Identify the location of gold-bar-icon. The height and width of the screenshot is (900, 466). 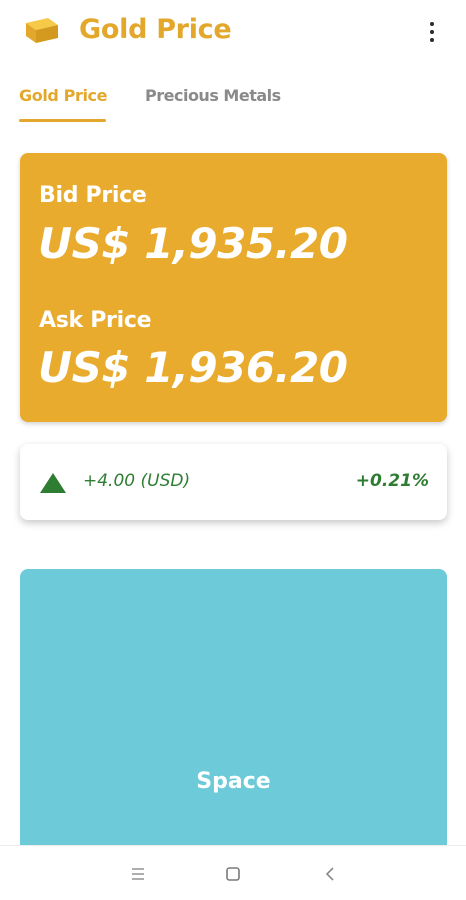
(42, 30).